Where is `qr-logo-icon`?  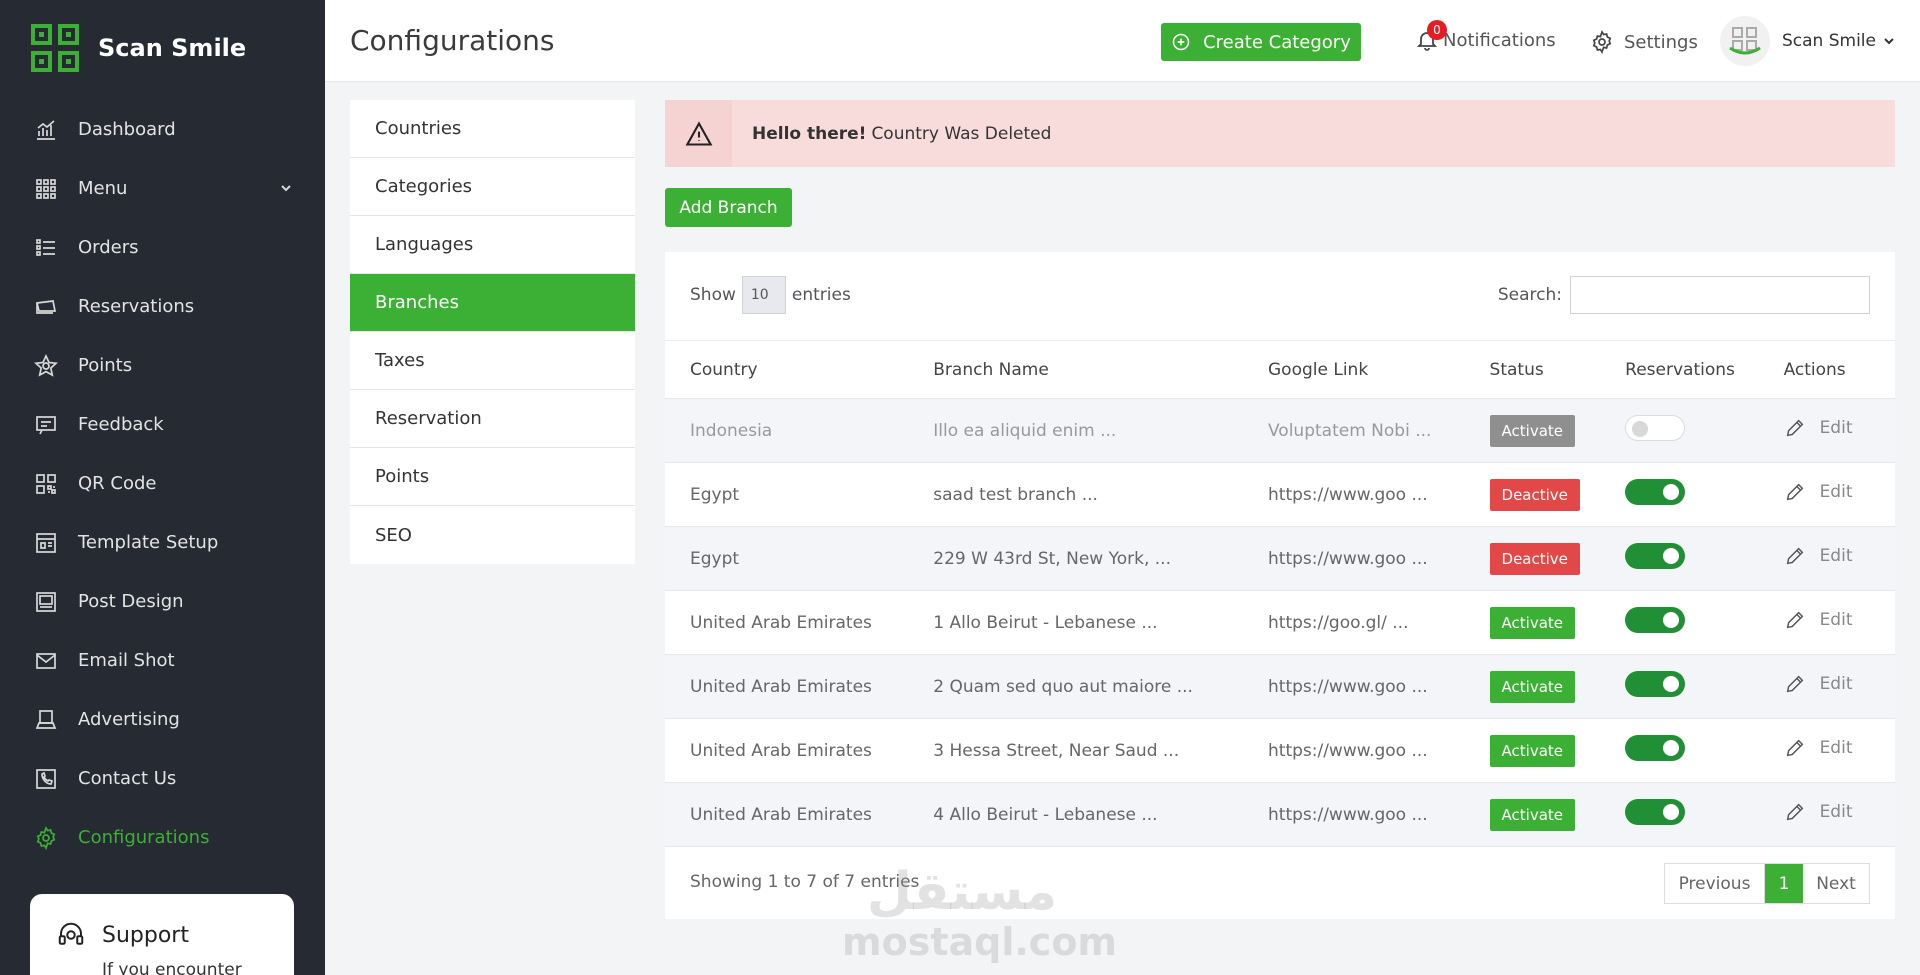
qr-logo-icon is located at coordinates (55, 48).